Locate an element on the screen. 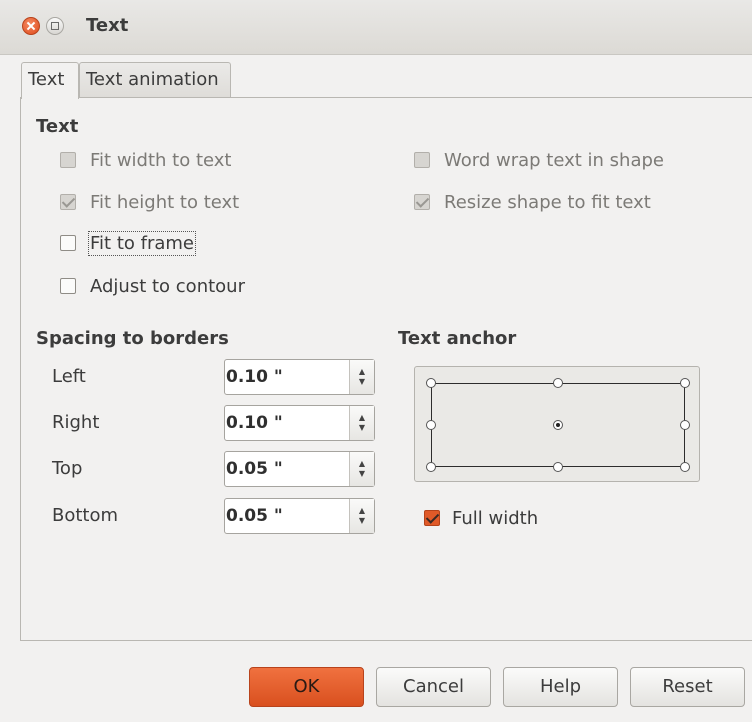 Image resolution: width=752 pixels, height=722 pixels. tab-text: Text is located at coordinates (50, 80).